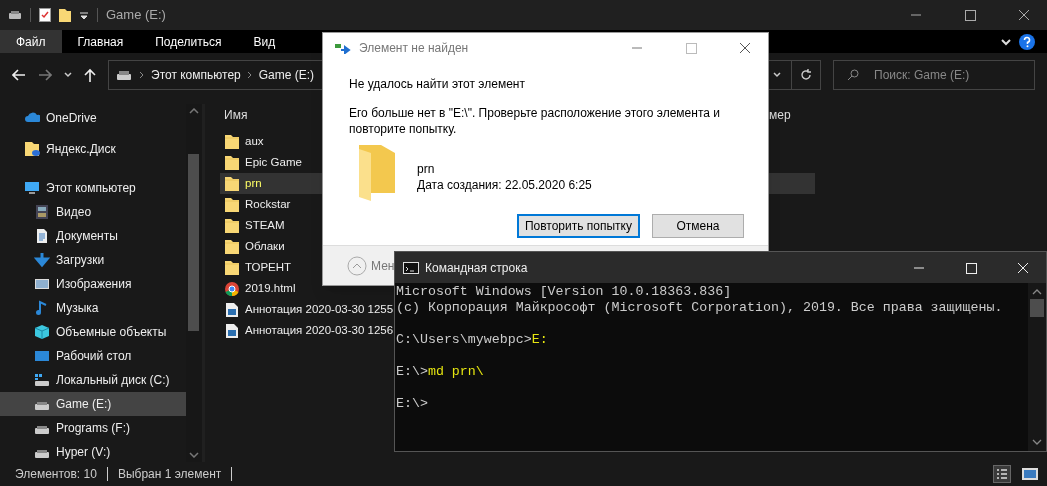  I want to click on ribbon-tab: Поделиться, so click(188, 41).